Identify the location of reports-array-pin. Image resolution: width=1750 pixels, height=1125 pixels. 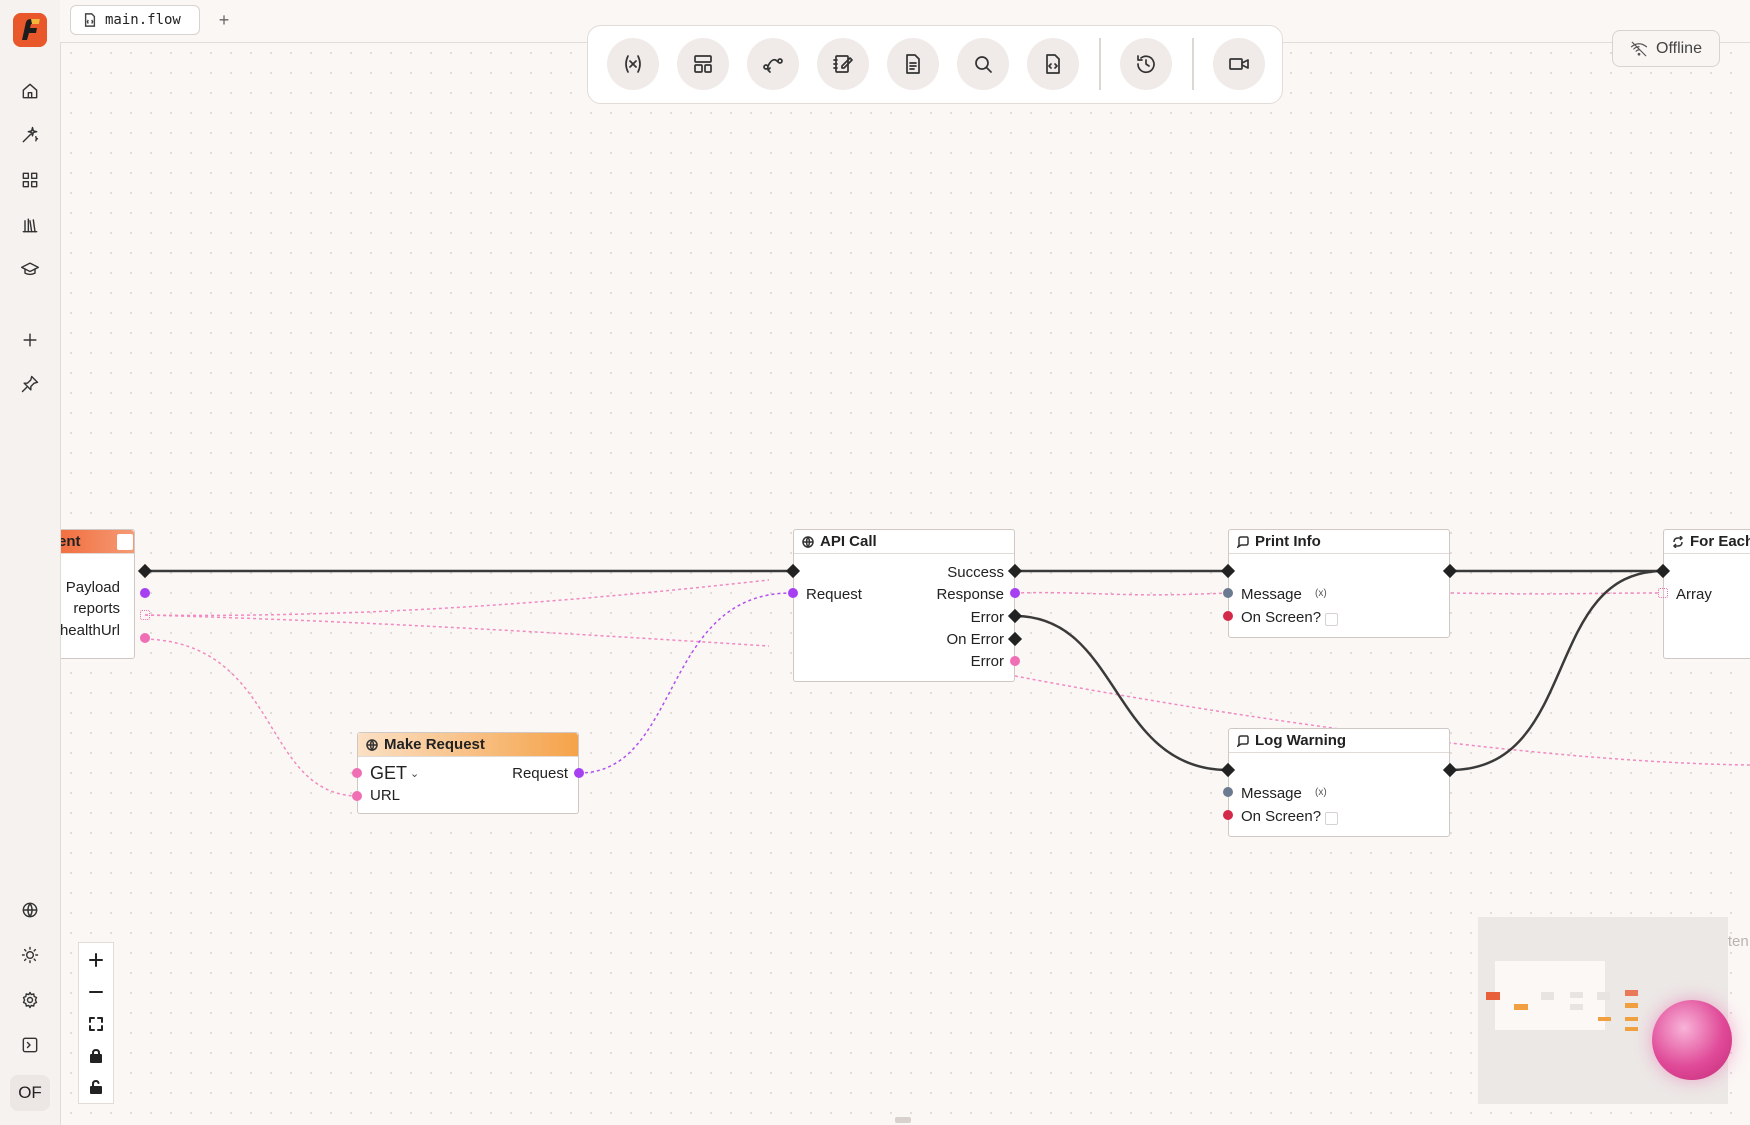
(145, 615).